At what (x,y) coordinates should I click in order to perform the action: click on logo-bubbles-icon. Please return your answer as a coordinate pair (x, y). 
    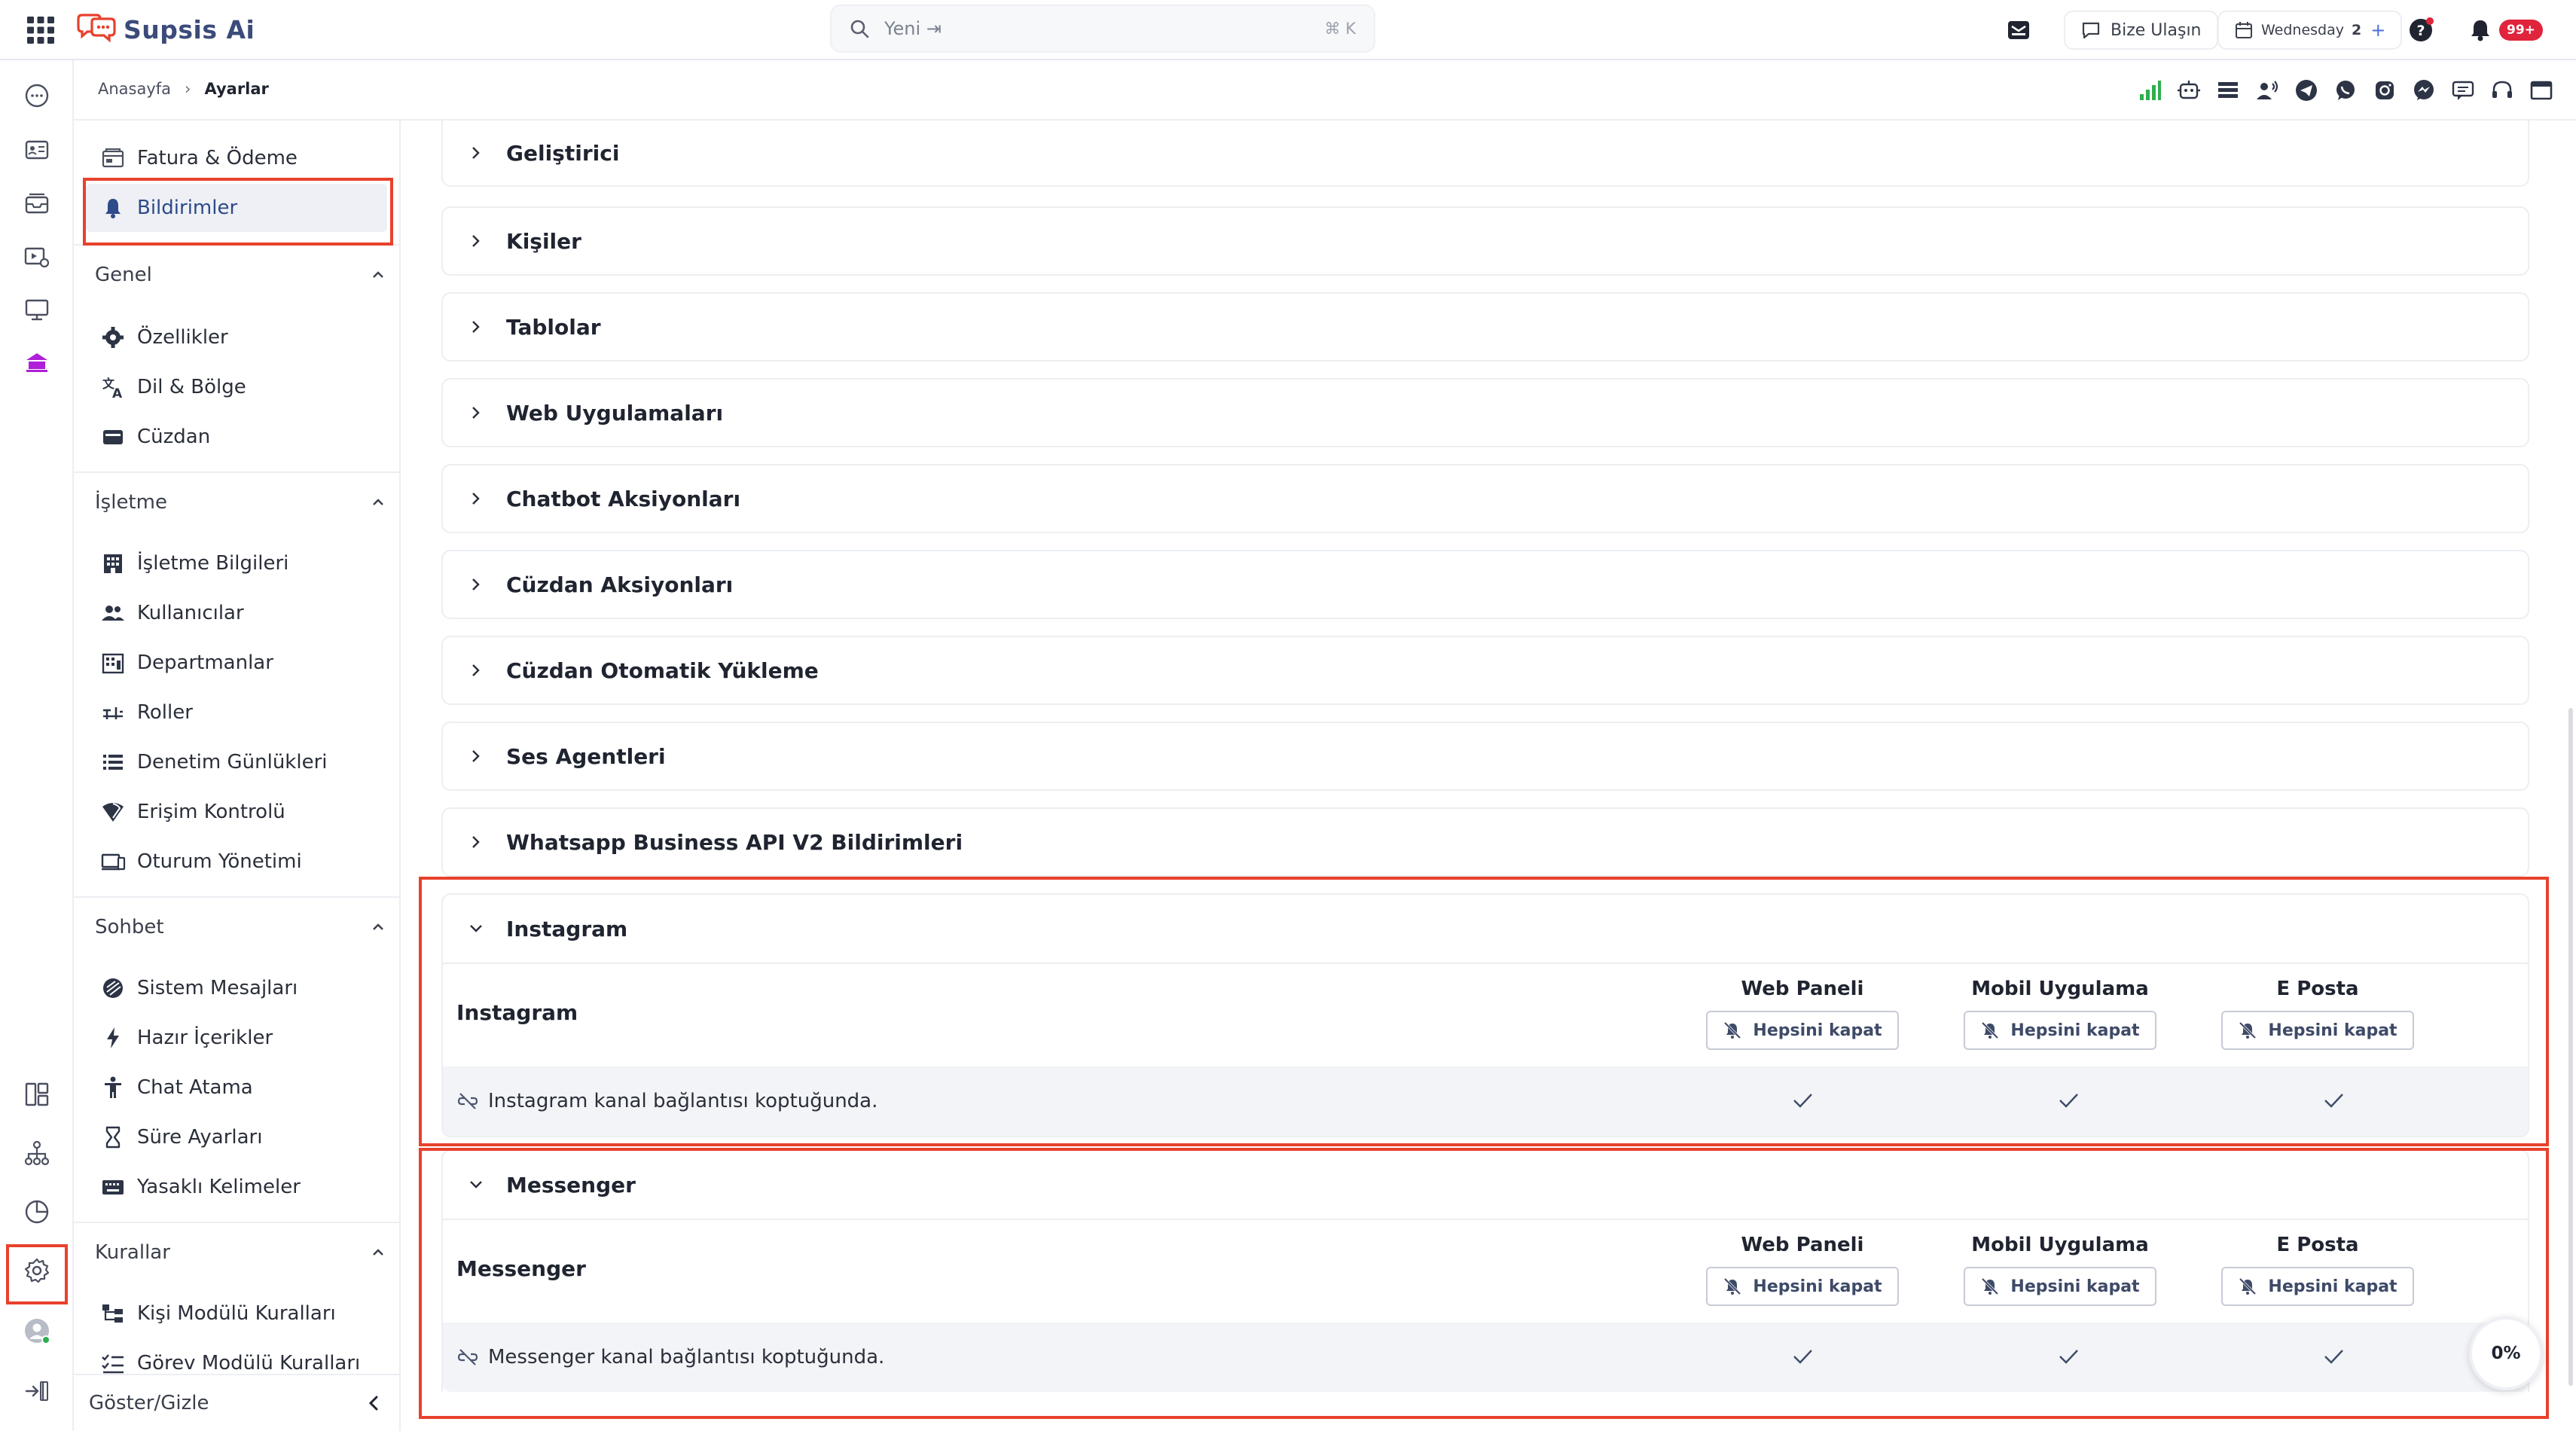
    Looking at the image, I should click on (97, 28).